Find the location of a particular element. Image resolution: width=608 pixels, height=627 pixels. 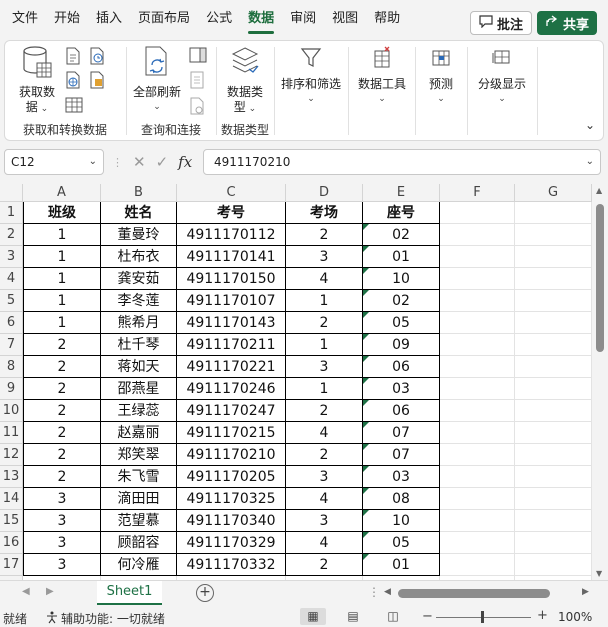

row-header: 17 is located at coordinates (11, 565).